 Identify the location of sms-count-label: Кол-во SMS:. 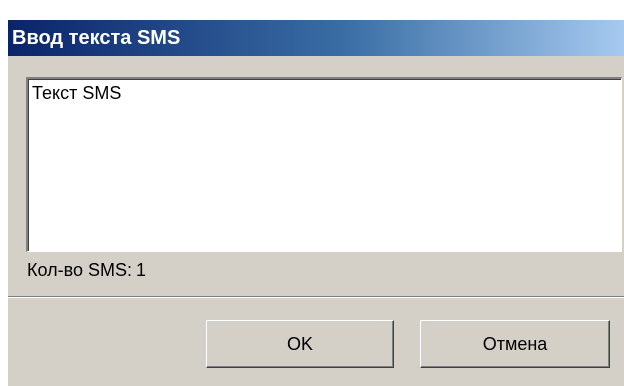
(79, 270).